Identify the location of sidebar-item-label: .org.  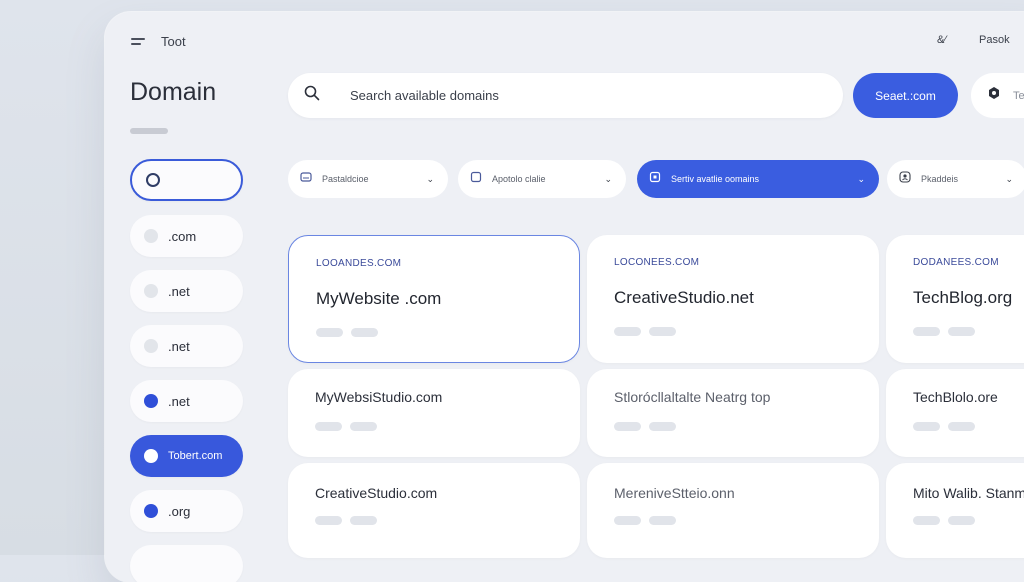
(179, 511).